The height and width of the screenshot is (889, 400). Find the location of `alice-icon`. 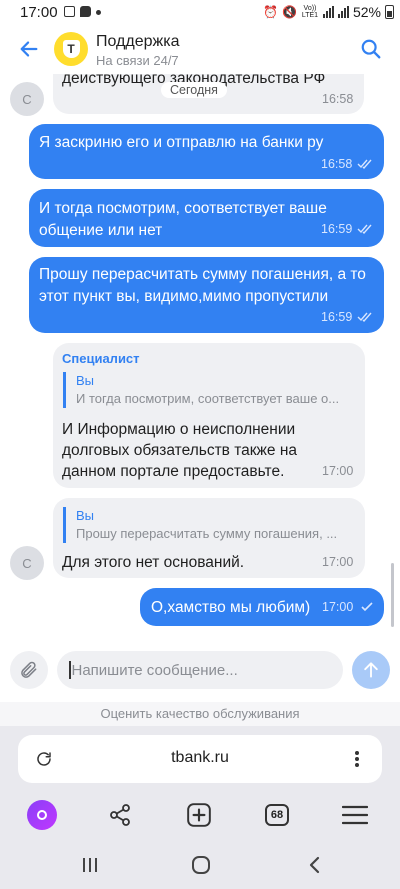

alice-icon is located at coordinates (42, 815).